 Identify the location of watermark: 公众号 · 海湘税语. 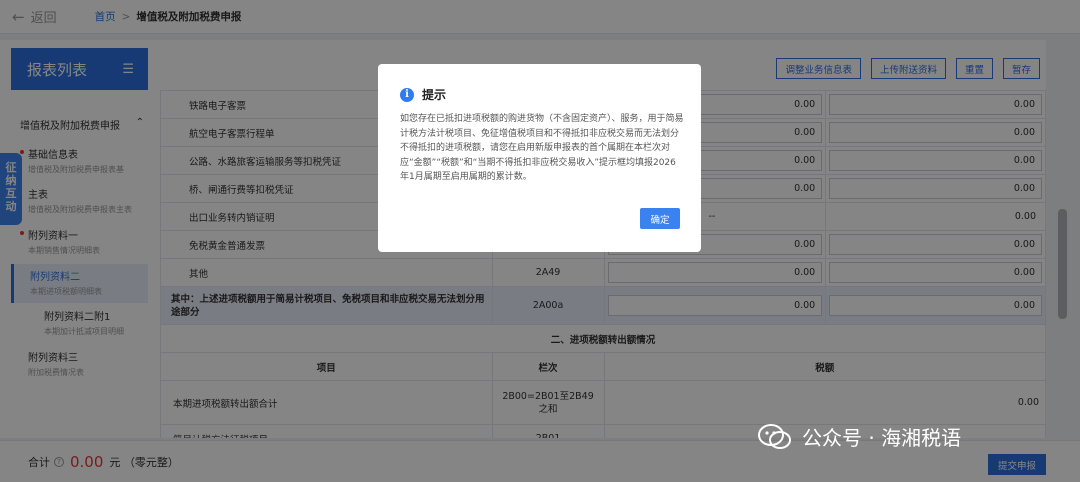
(859, 436).